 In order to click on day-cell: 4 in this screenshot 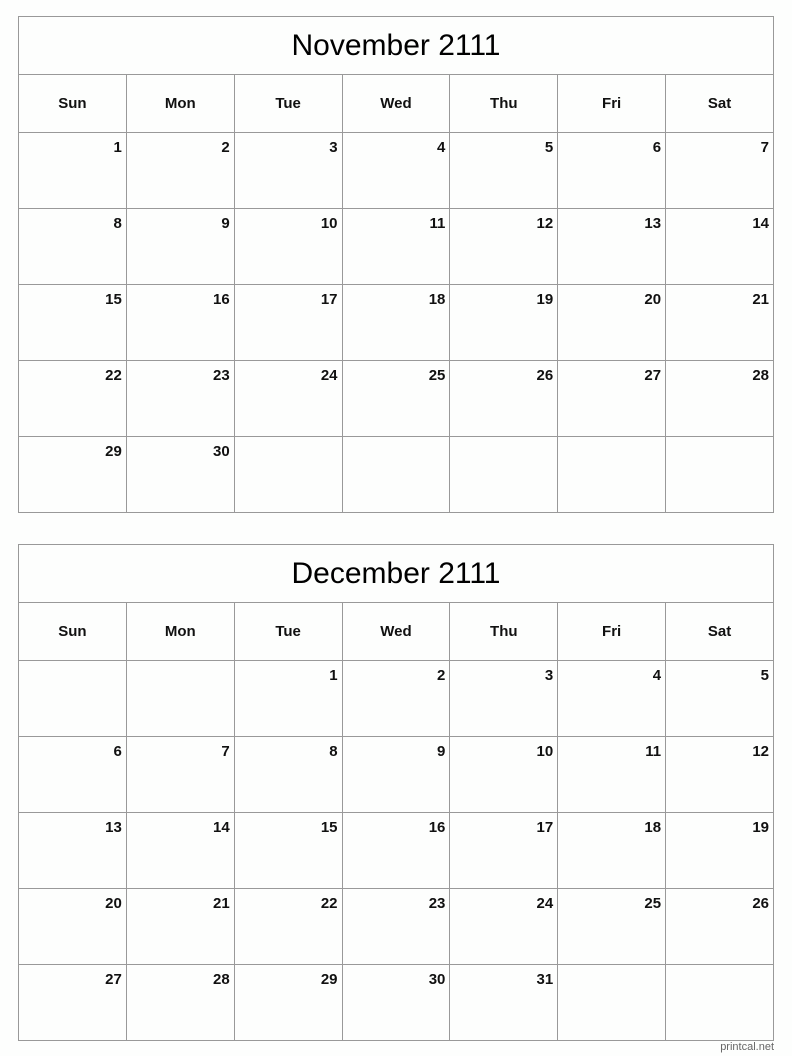, I will do `click(396, 170)`.